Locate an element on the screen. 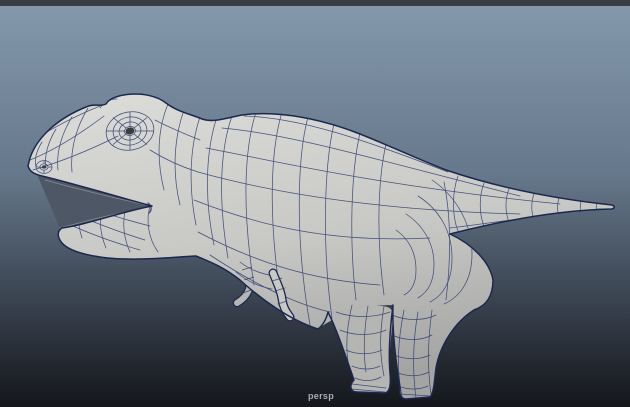 Image resolution: width=630 pixels, height=407 pixels. camera-name-label: persp is located at coordinates (321, 396).